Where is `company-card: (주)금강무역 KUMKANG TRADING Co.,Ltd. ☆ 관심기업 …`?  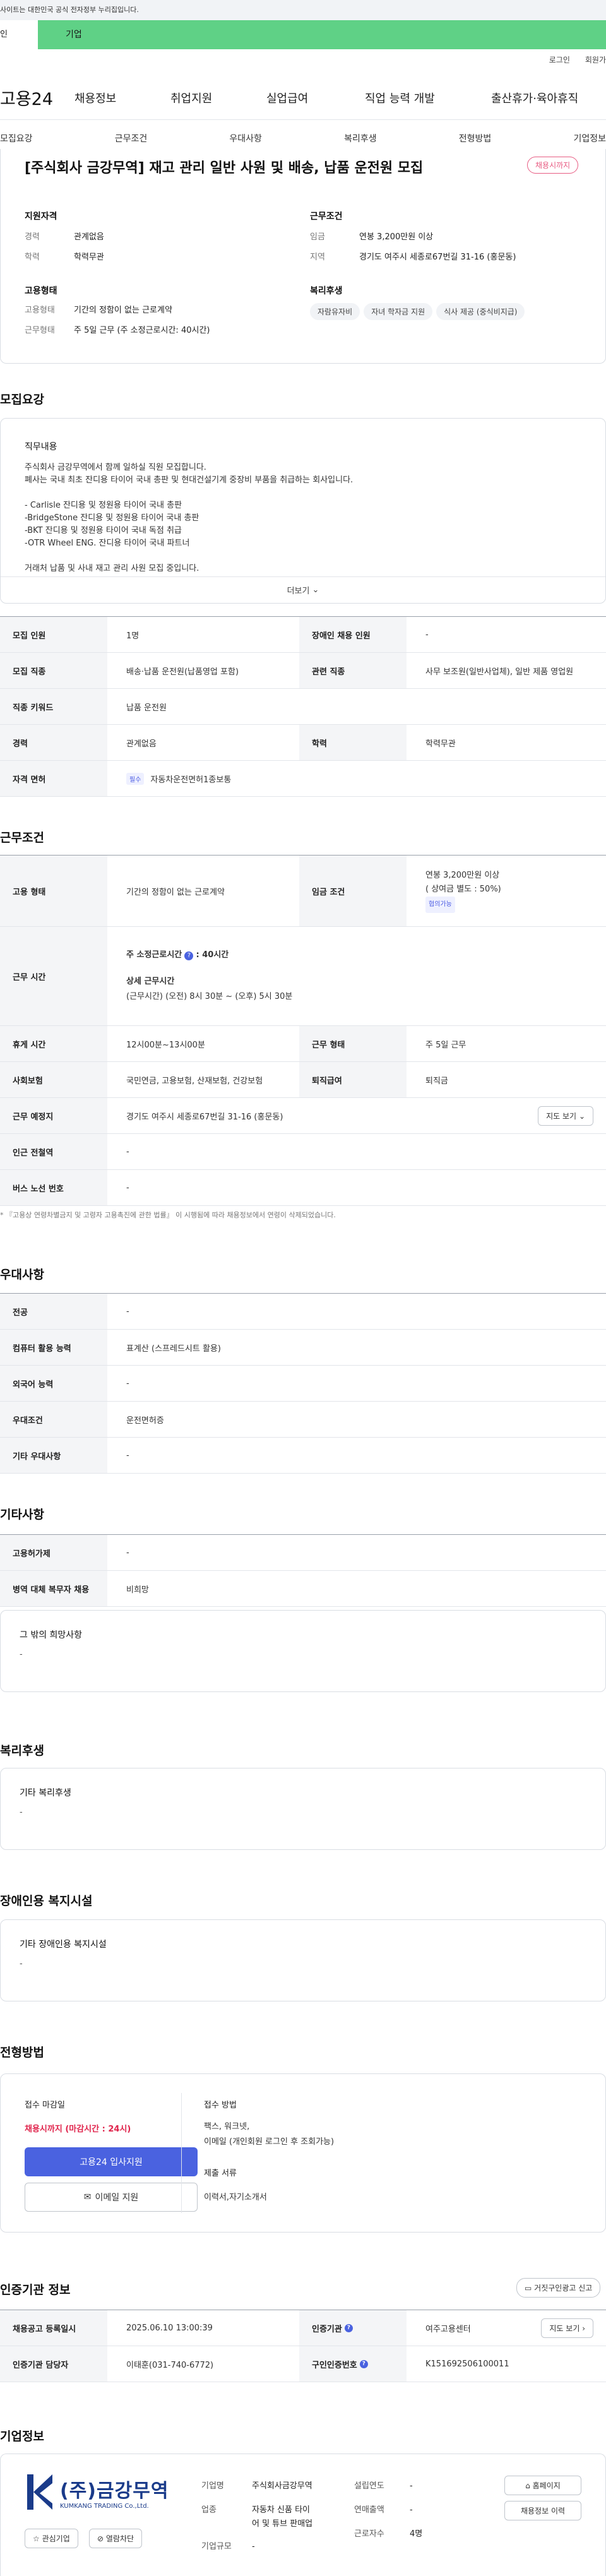
company-card: (주)금강무역 KUMKANG TRADING Co.,Ltd. ☆ 관심기업 … is located at coordinates (303, 2515).